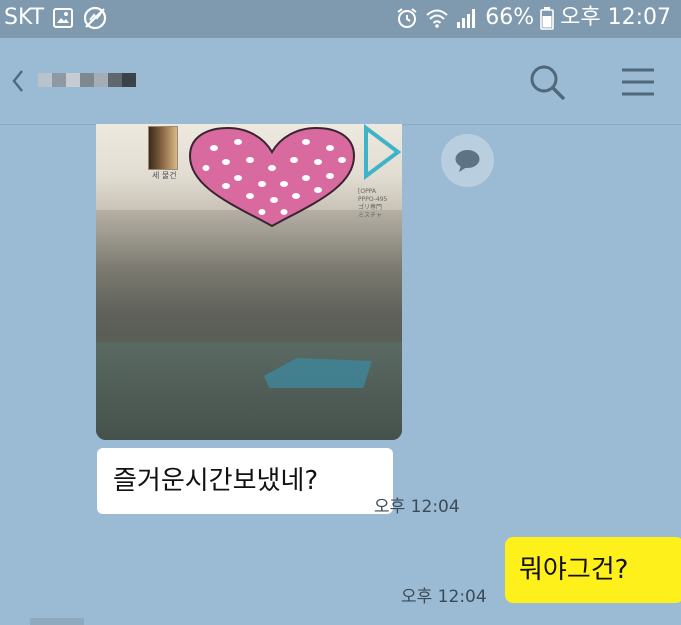  Describe the element at coordinates (163, 148) in the screenshot. I see `photo-tile` at that location.